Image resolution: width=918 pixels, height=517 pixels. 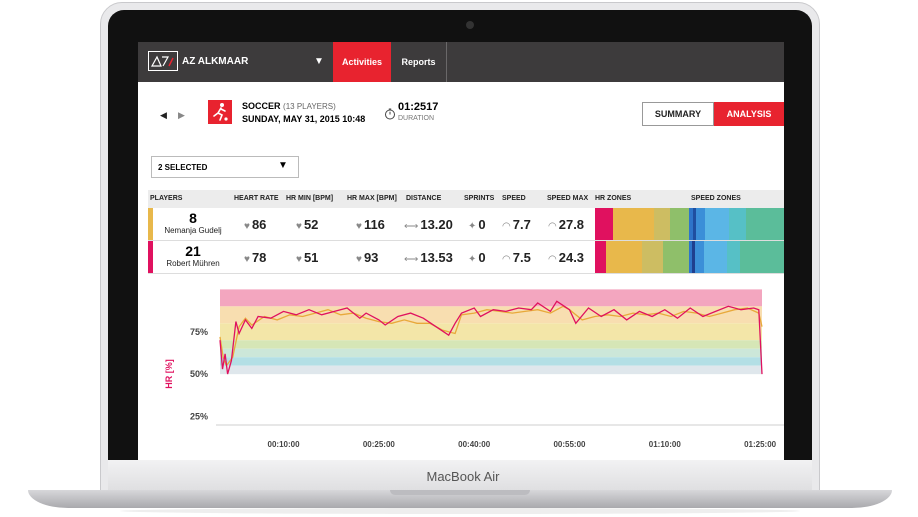 I want to click on caret-down-icon: ▼, so click(x=319, y=61).